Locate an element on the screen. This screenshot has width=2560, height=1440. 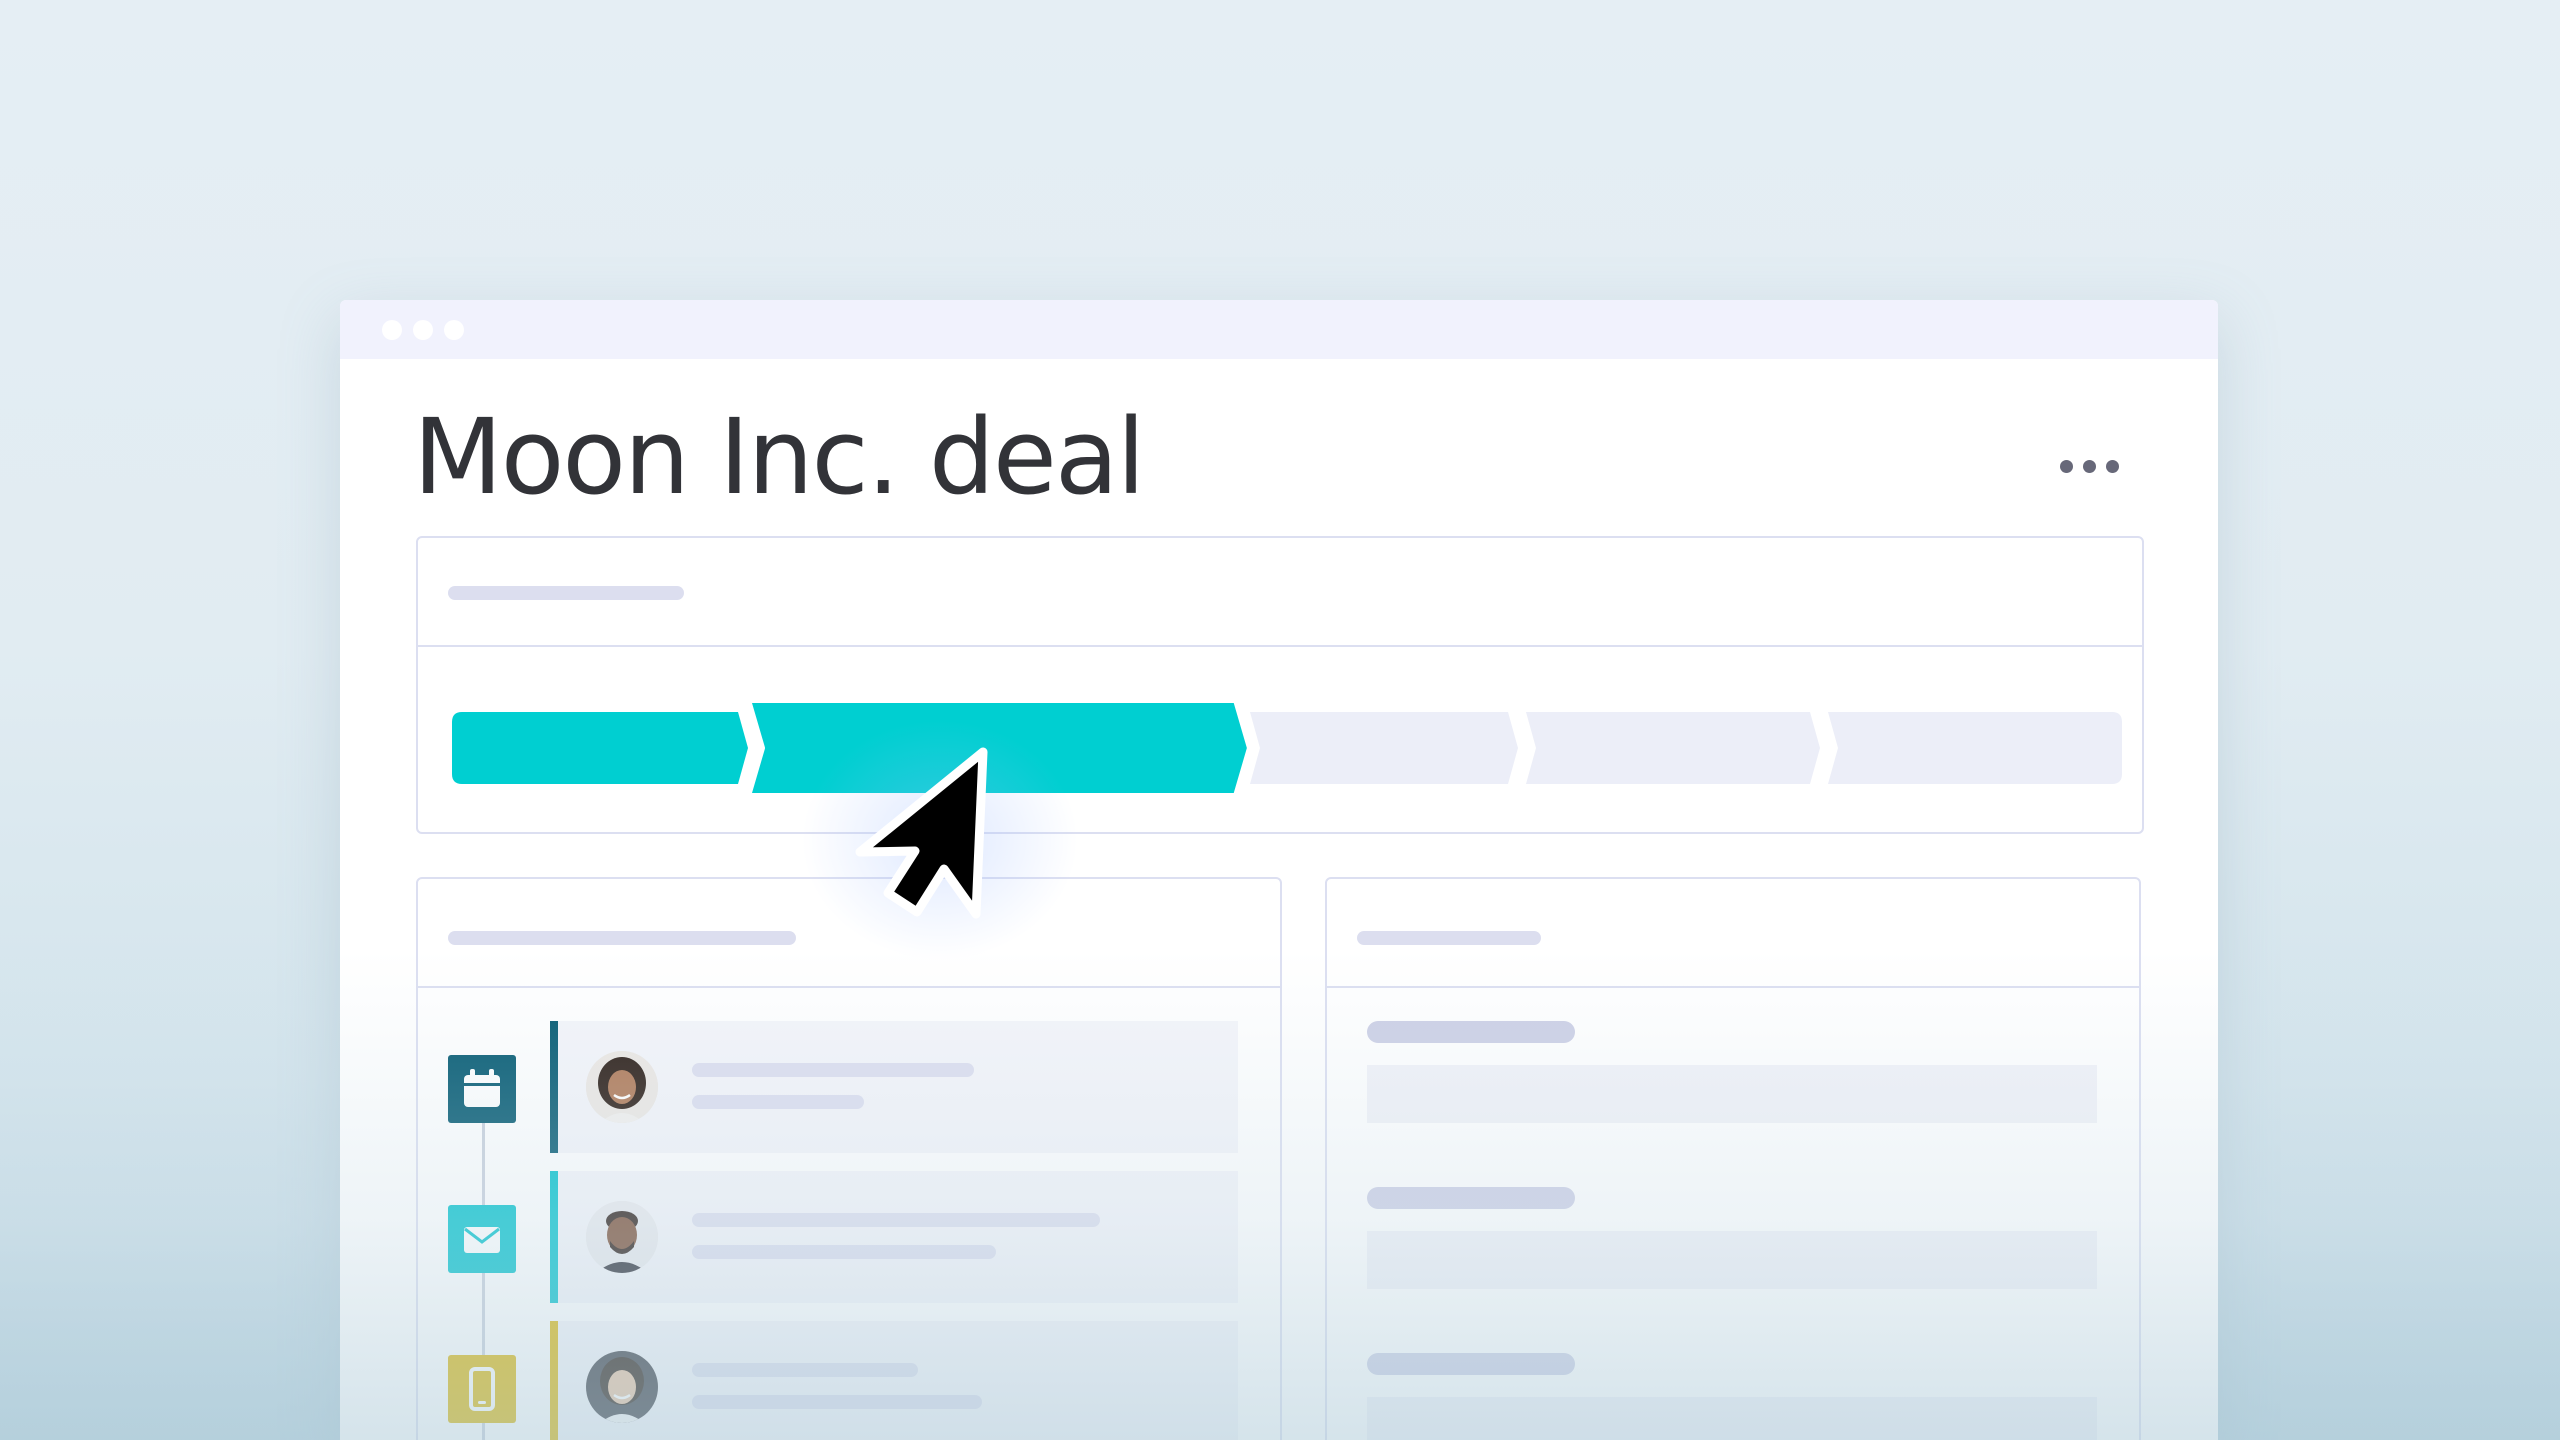
pipeline-stages is located at coordinates (1287, 748).